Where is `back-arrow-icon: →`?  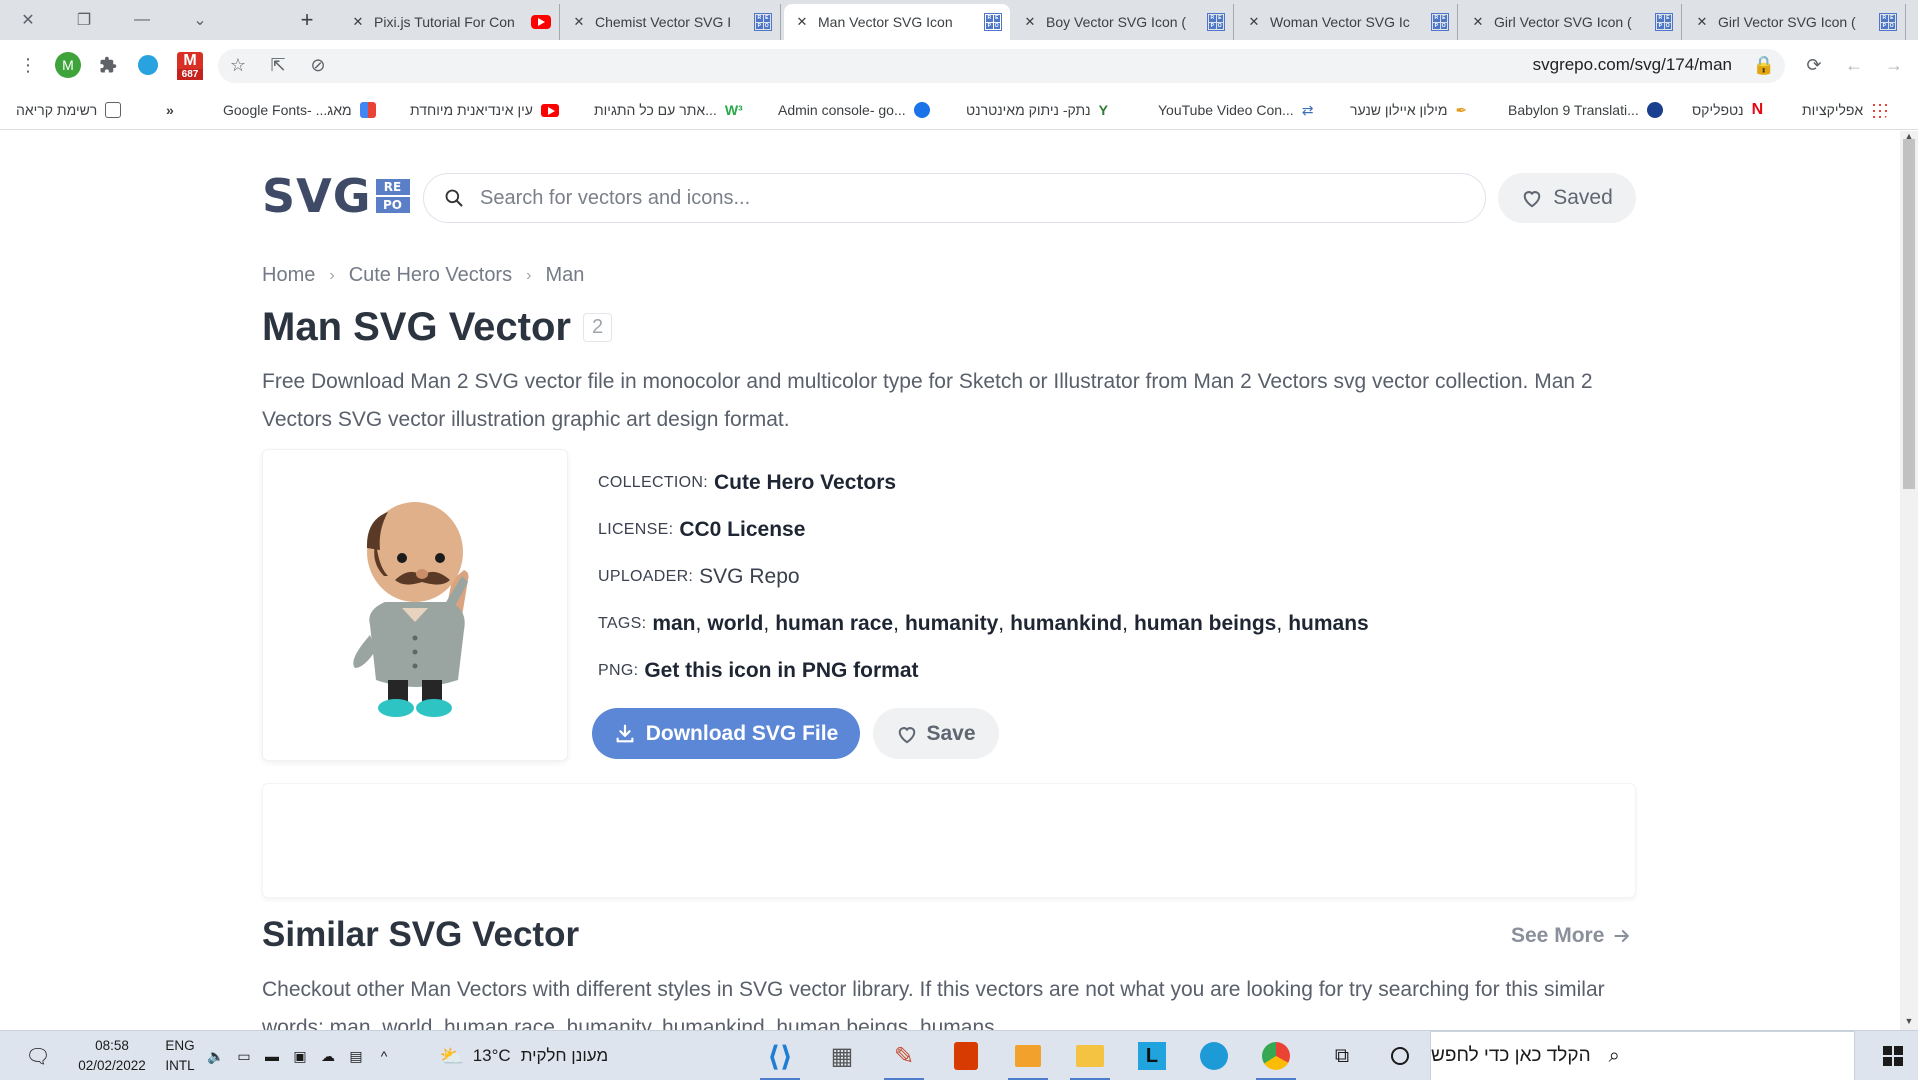 back-arrow-icon: → is located at coordinates (1894, 65).